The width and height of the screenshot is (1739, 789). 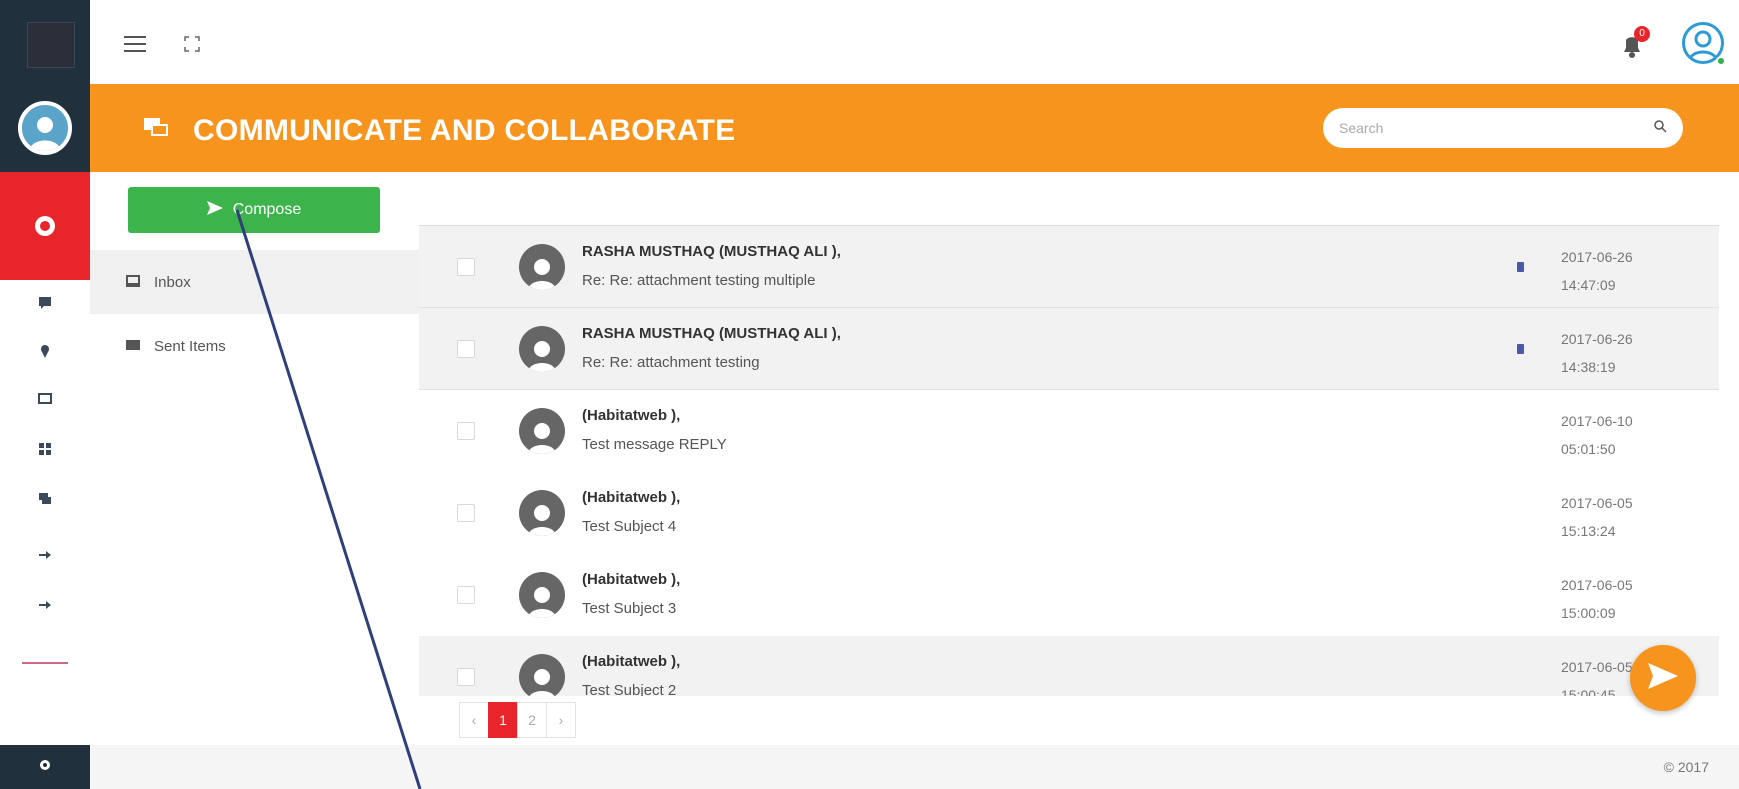 What do you see at coordinates (45, 555) in the screenshot?
I see `hand-point-icon` at bounding box center [45, 555].